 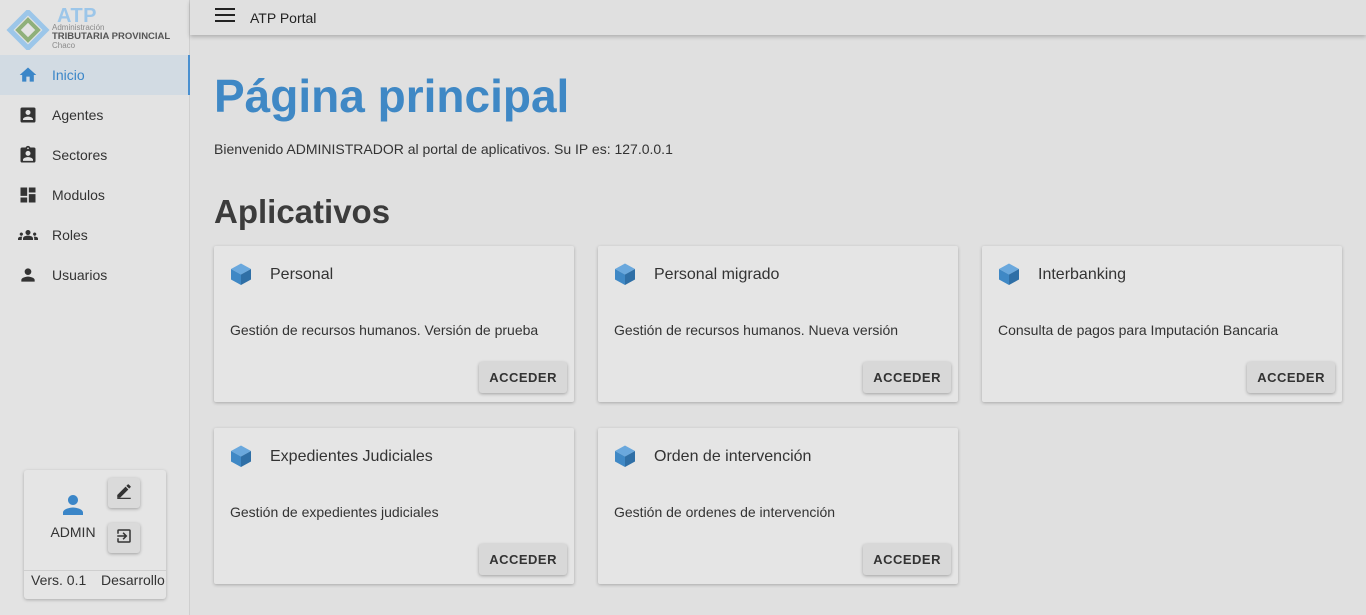 I want to click on sidebar-item-label: Roles, so click(x=70, y=235).